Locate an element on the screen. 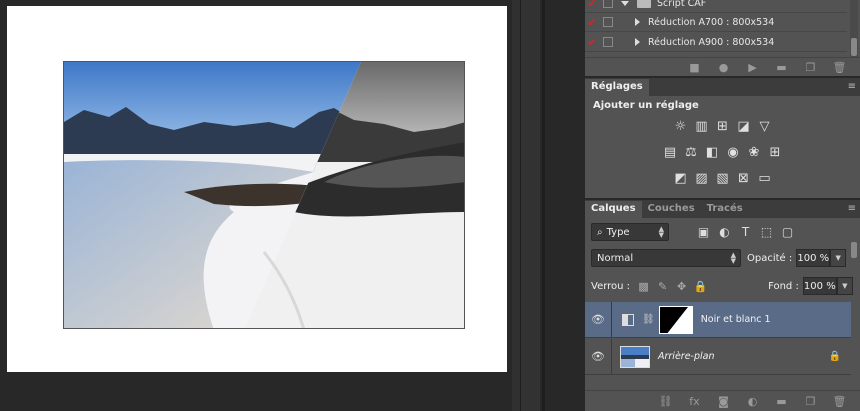 The height and width of the screenshot is (411, 860). adjustments-title: Ajouter un réglage is located at coordinates (646, 105).